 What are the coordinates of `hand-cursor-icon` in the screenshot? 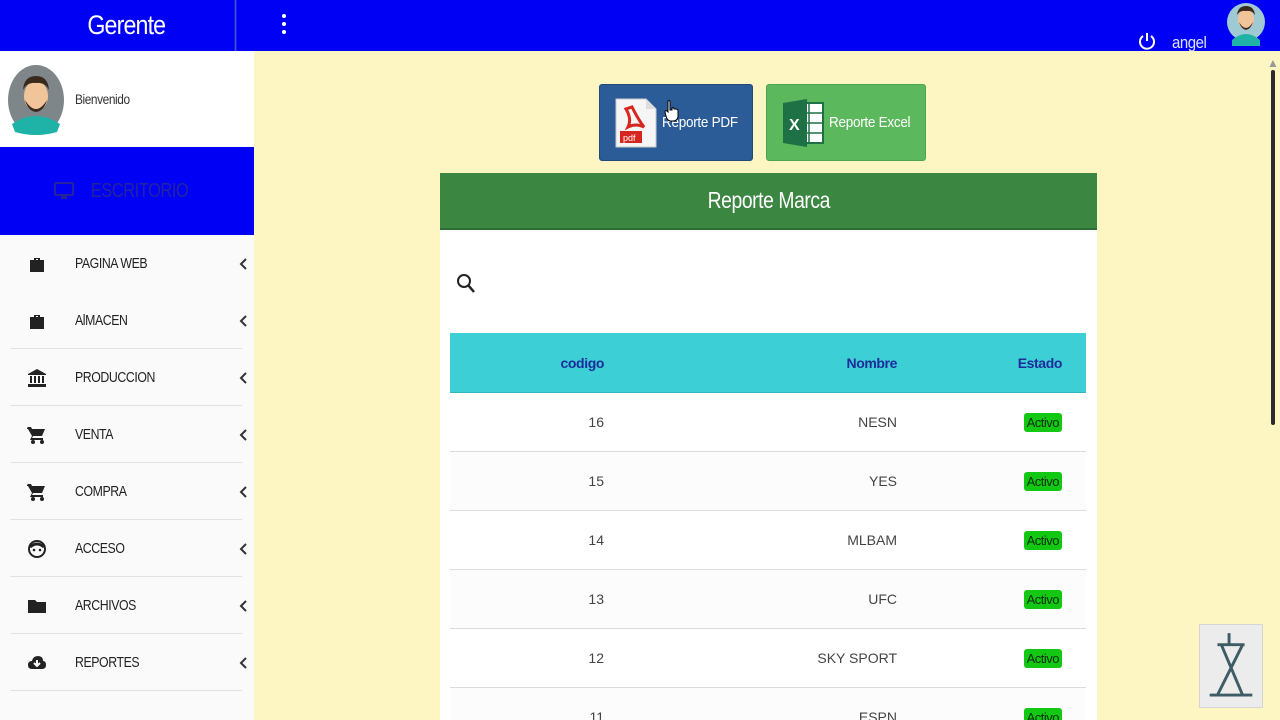 It's located at (671, 111).